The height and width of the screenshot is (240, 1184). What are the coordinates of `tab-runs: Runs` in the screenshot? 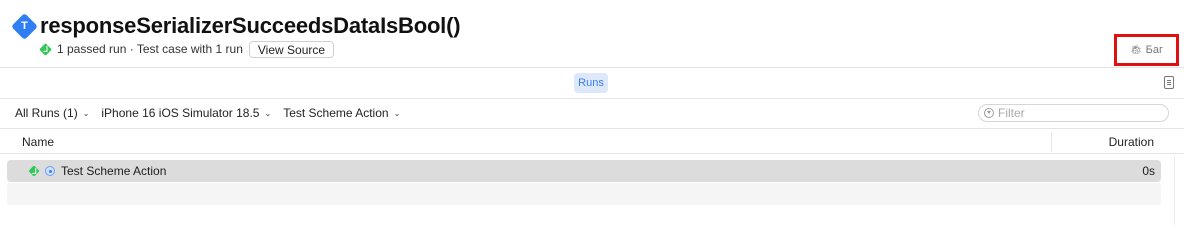 It's located at (591, 83).